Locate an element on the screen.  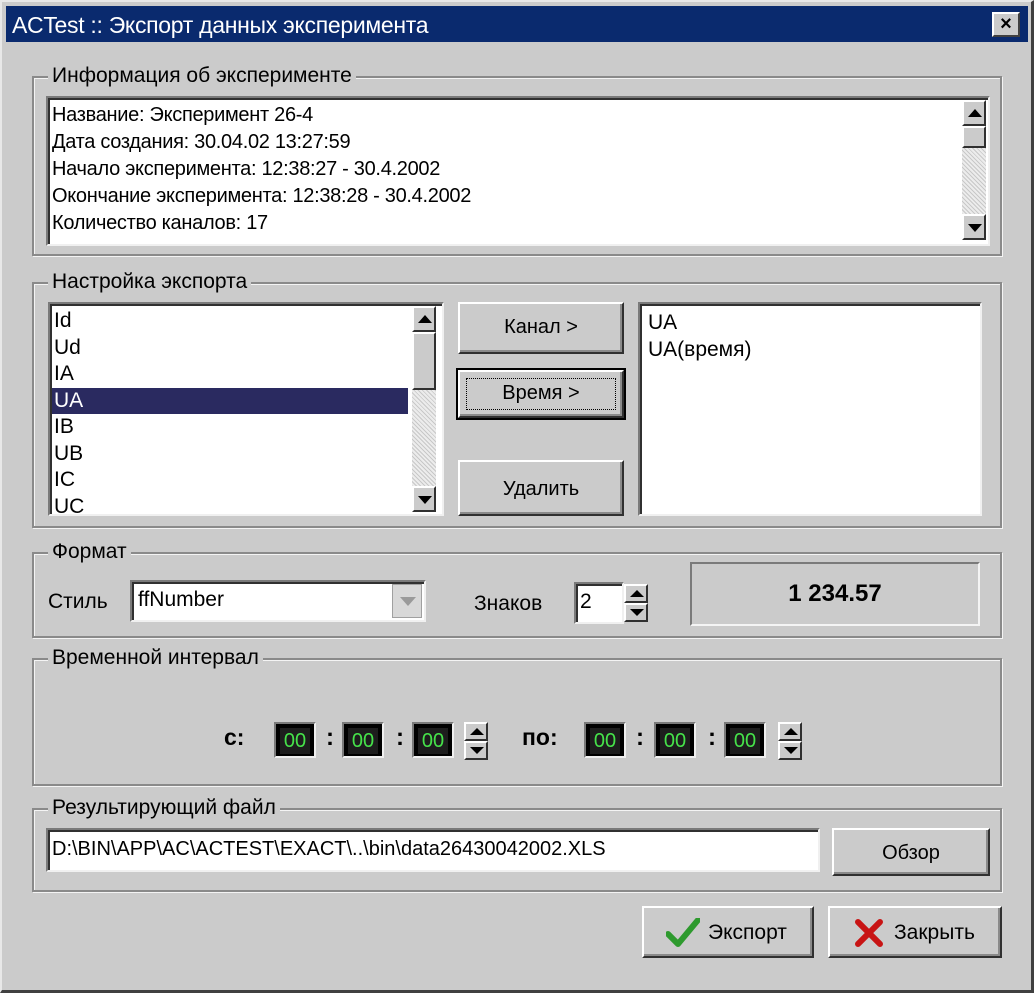
from-hours: 00 is located at coordinates (295, 740).